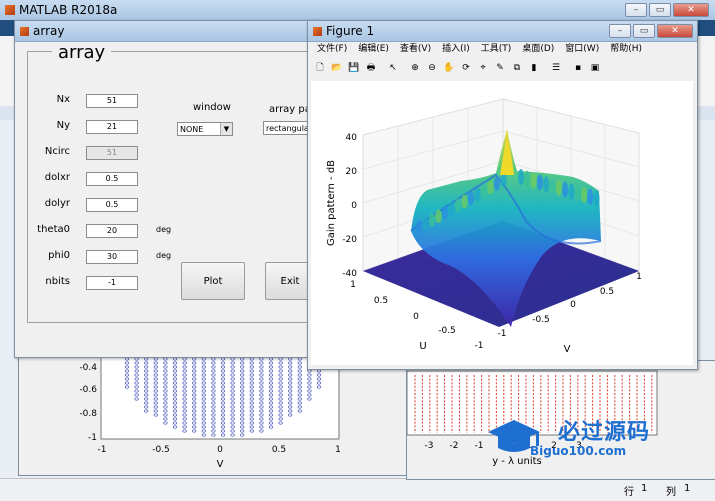  Describe the element at coordinates (660, 10) in the screenshot. I see `maximize-button: ▭` at that location.